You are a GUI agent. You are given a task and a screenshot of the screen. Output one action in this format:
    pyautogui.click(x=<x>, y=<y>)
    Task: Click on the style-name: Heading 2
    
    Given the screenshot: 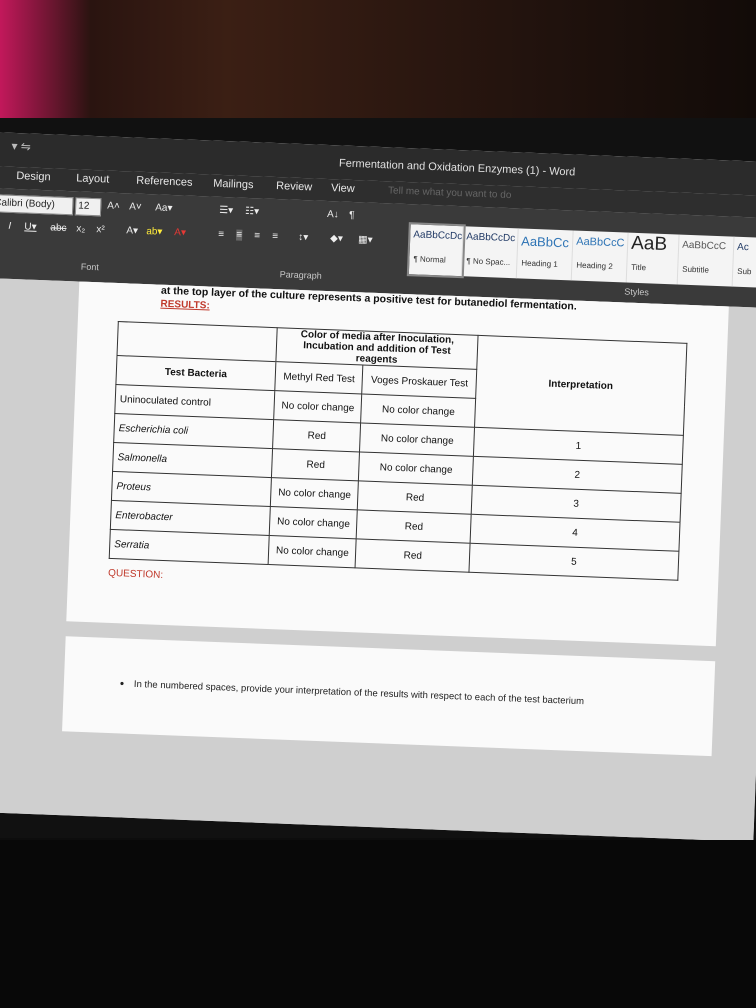 What is the action you would take?
    pyautogui.click(x=594, y=266)
    